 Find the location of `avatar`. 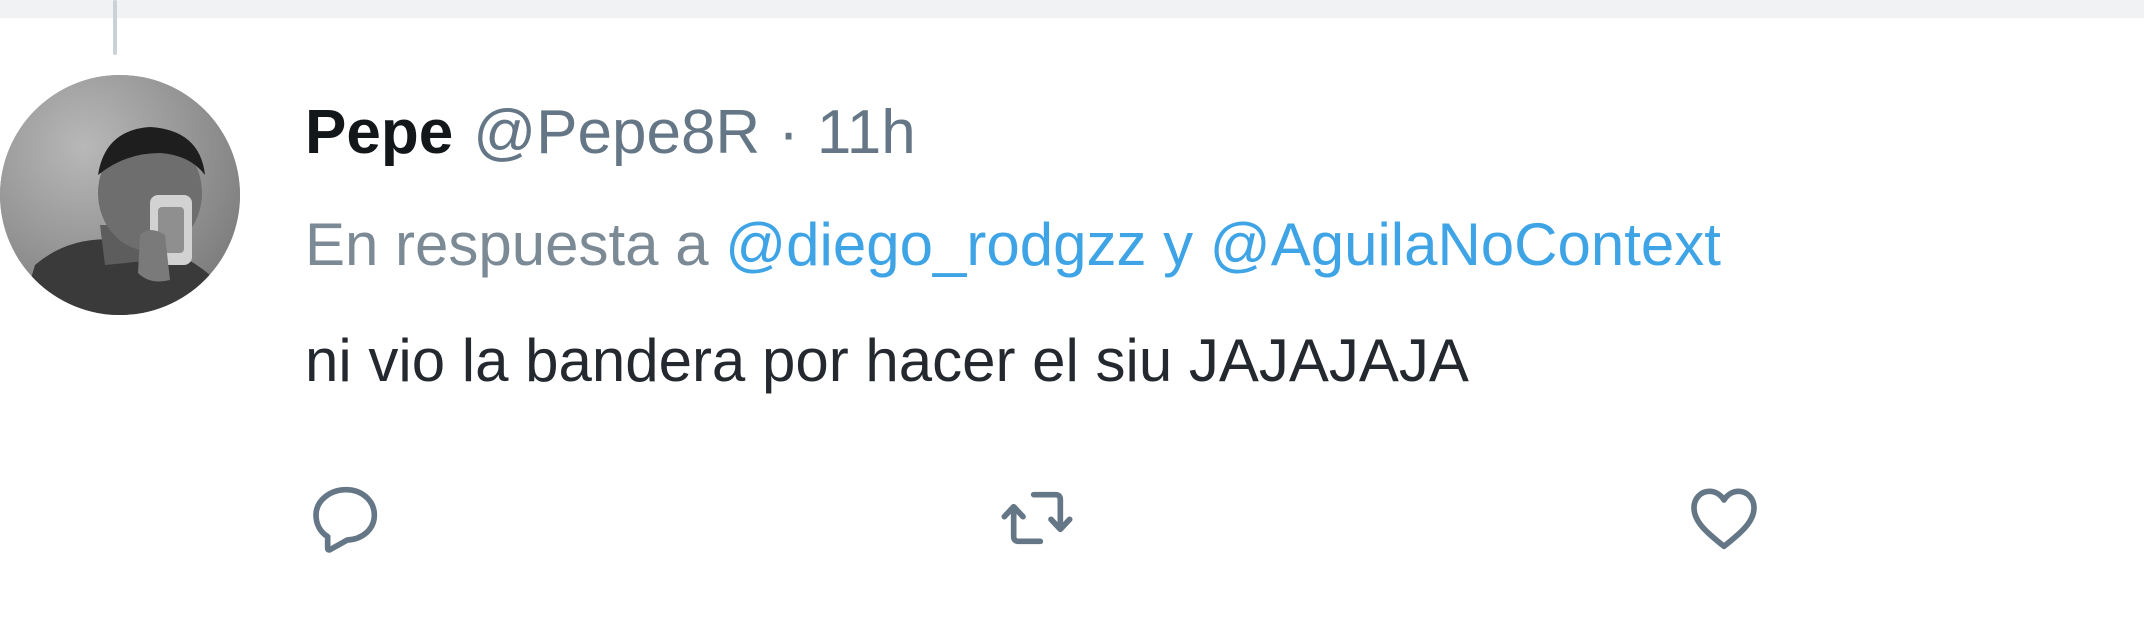

avatar is located at coordinates (120, 195).